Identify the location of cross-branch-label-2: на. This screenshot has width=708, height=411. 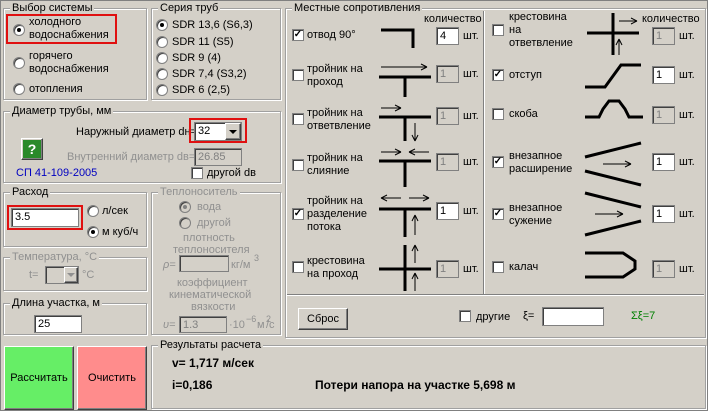
(515, 30).